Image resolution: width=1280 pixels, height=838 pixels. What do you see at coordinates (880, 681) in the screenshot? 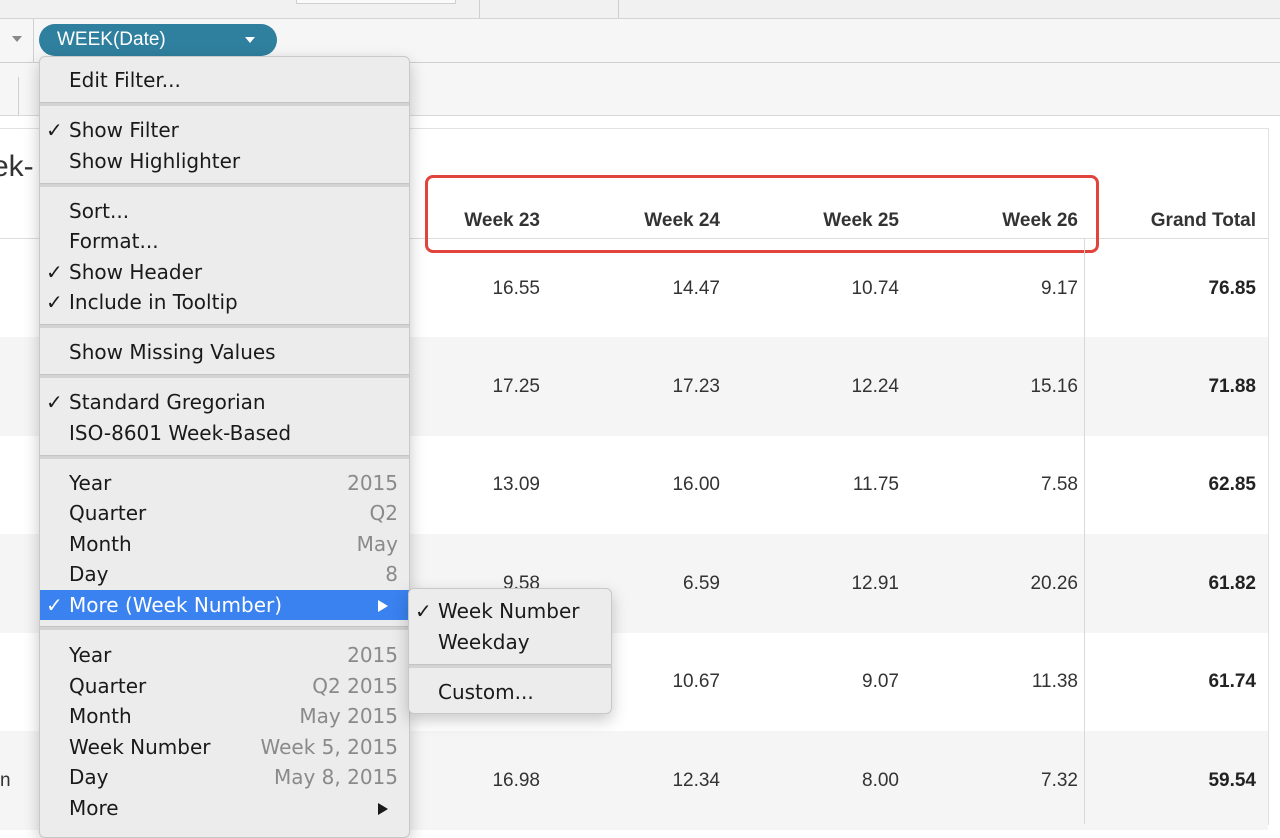
I see `table-cell: 9.07` at bounding box center [880, 681].